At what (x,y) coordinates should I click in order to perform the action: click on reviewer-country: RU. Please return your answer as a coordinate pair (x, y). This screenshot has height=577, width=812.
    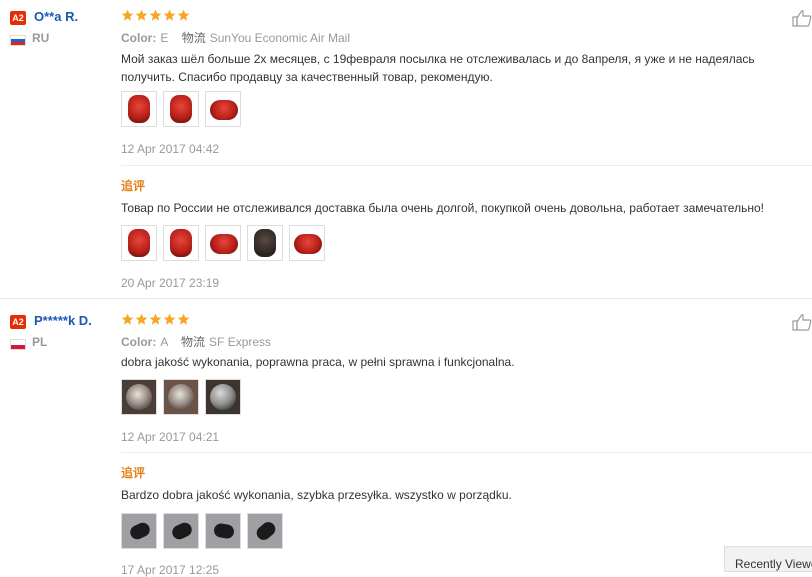
    Looking at the image, I should click on (41, 38).